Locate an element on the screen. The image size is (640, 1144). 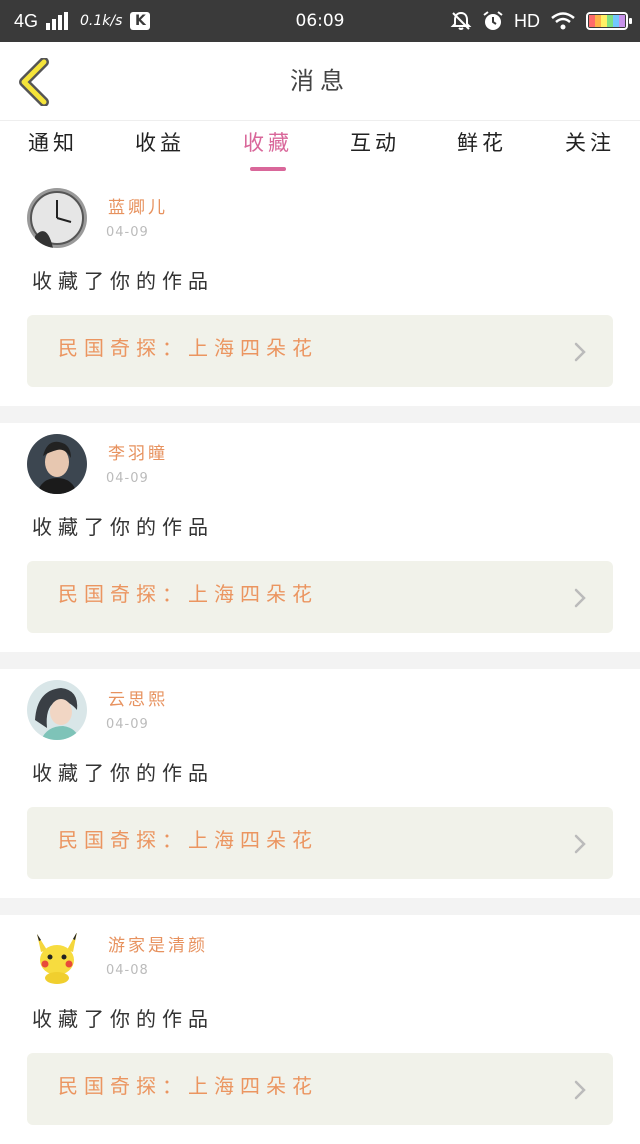
tab-flowers: 鲜花 is located at coordinates (482, 149).